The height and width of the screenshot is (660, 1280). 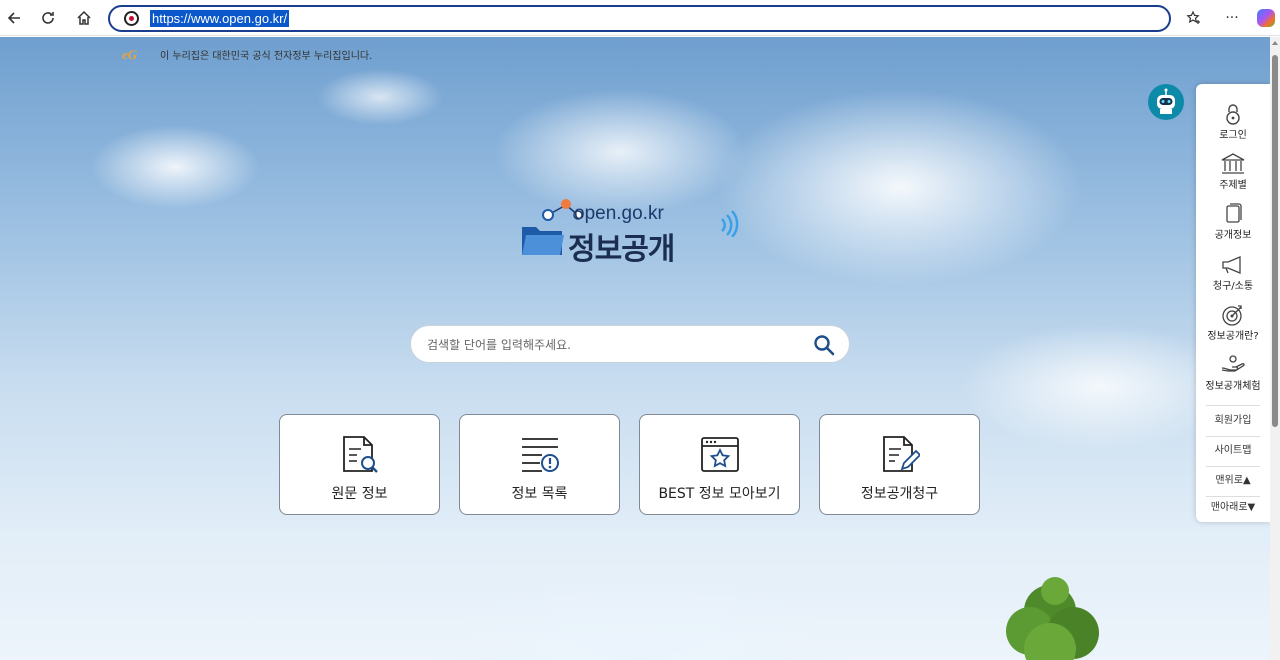 What do you see at coordinates (1275, 43) in the screenshot?
I see `scroll-up-arrow-icon` at bounding box center [1275, 43].